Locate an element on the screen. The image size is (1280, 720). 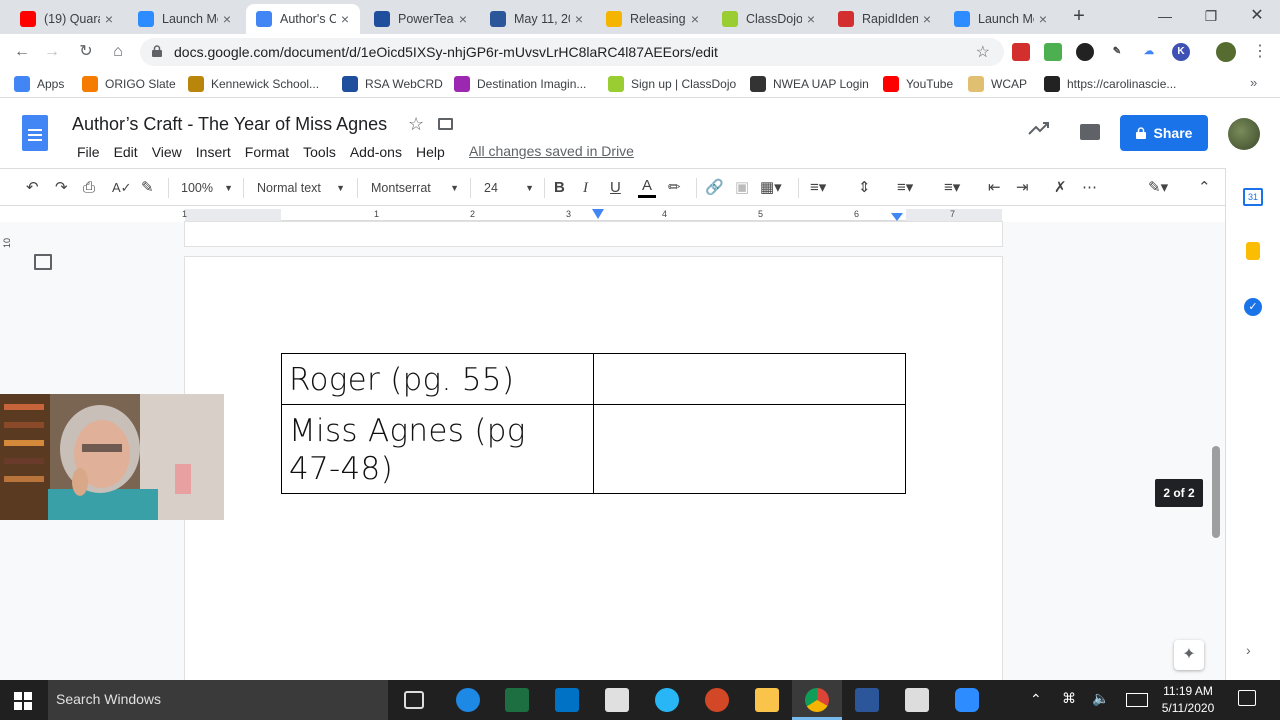
increase-indent-icon: ⇥ is located at coordinates (1022, 188).